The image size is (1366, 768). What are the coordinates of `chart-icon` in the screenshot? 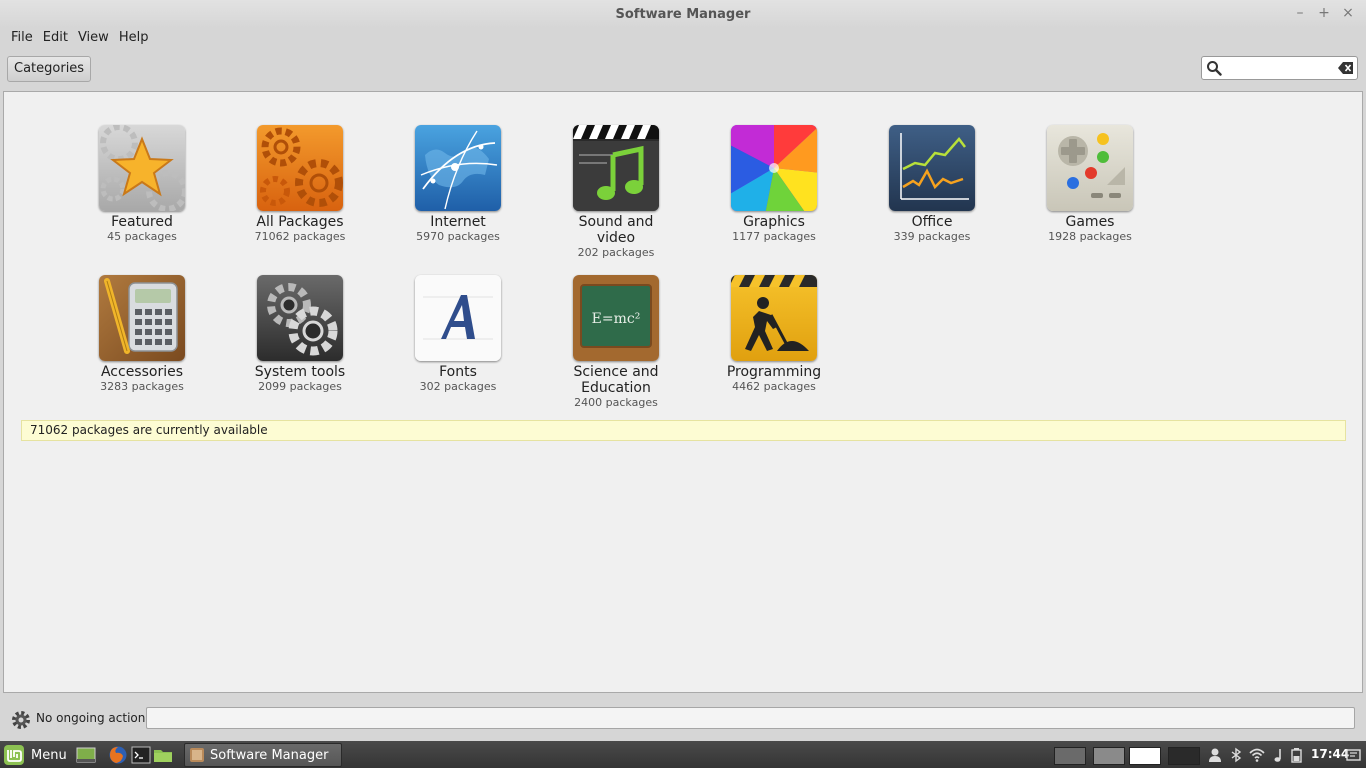 It's located at (932, 168).